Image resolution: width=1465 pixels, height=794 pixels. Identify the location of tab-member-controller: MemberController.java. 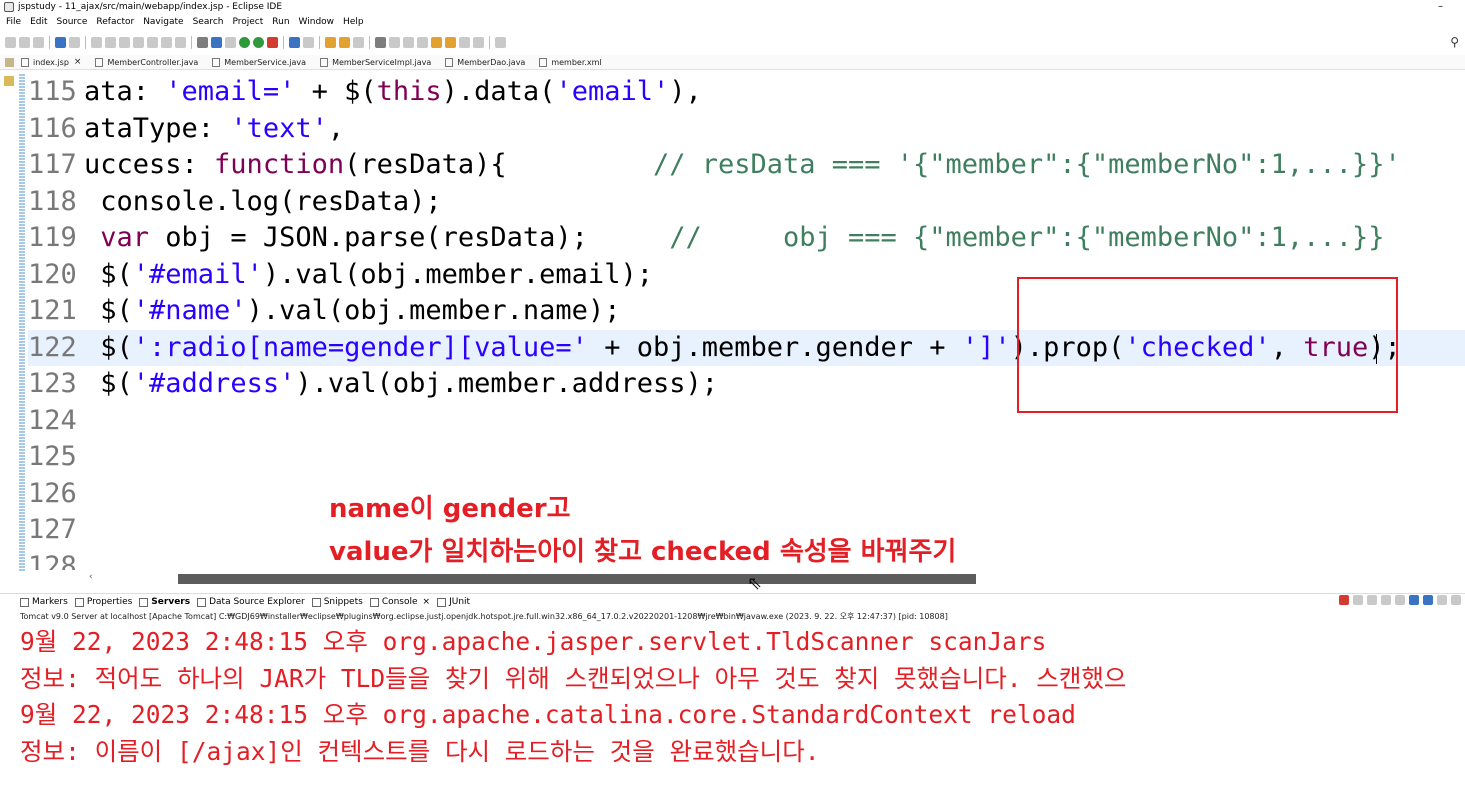
(149, 62).